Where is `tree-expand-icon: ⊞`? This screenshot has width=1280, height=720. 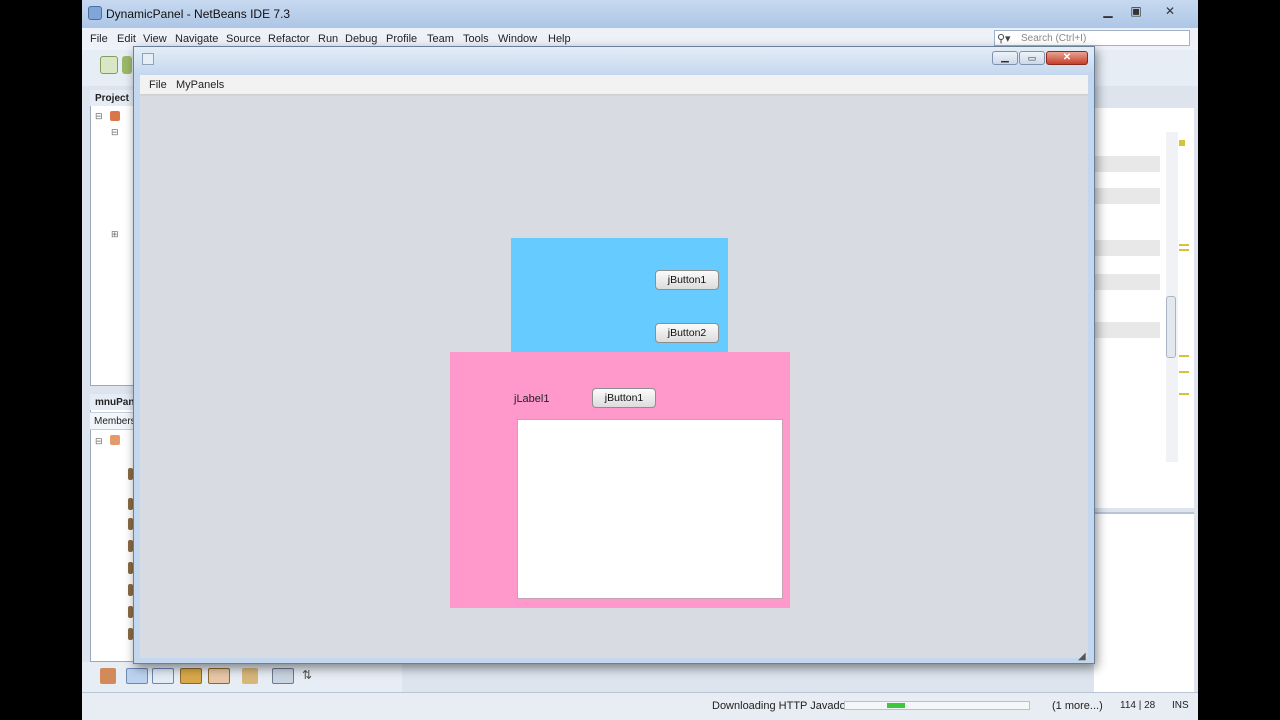
tree-expand-icon: ⊞ is located at coordinates (115, 234).